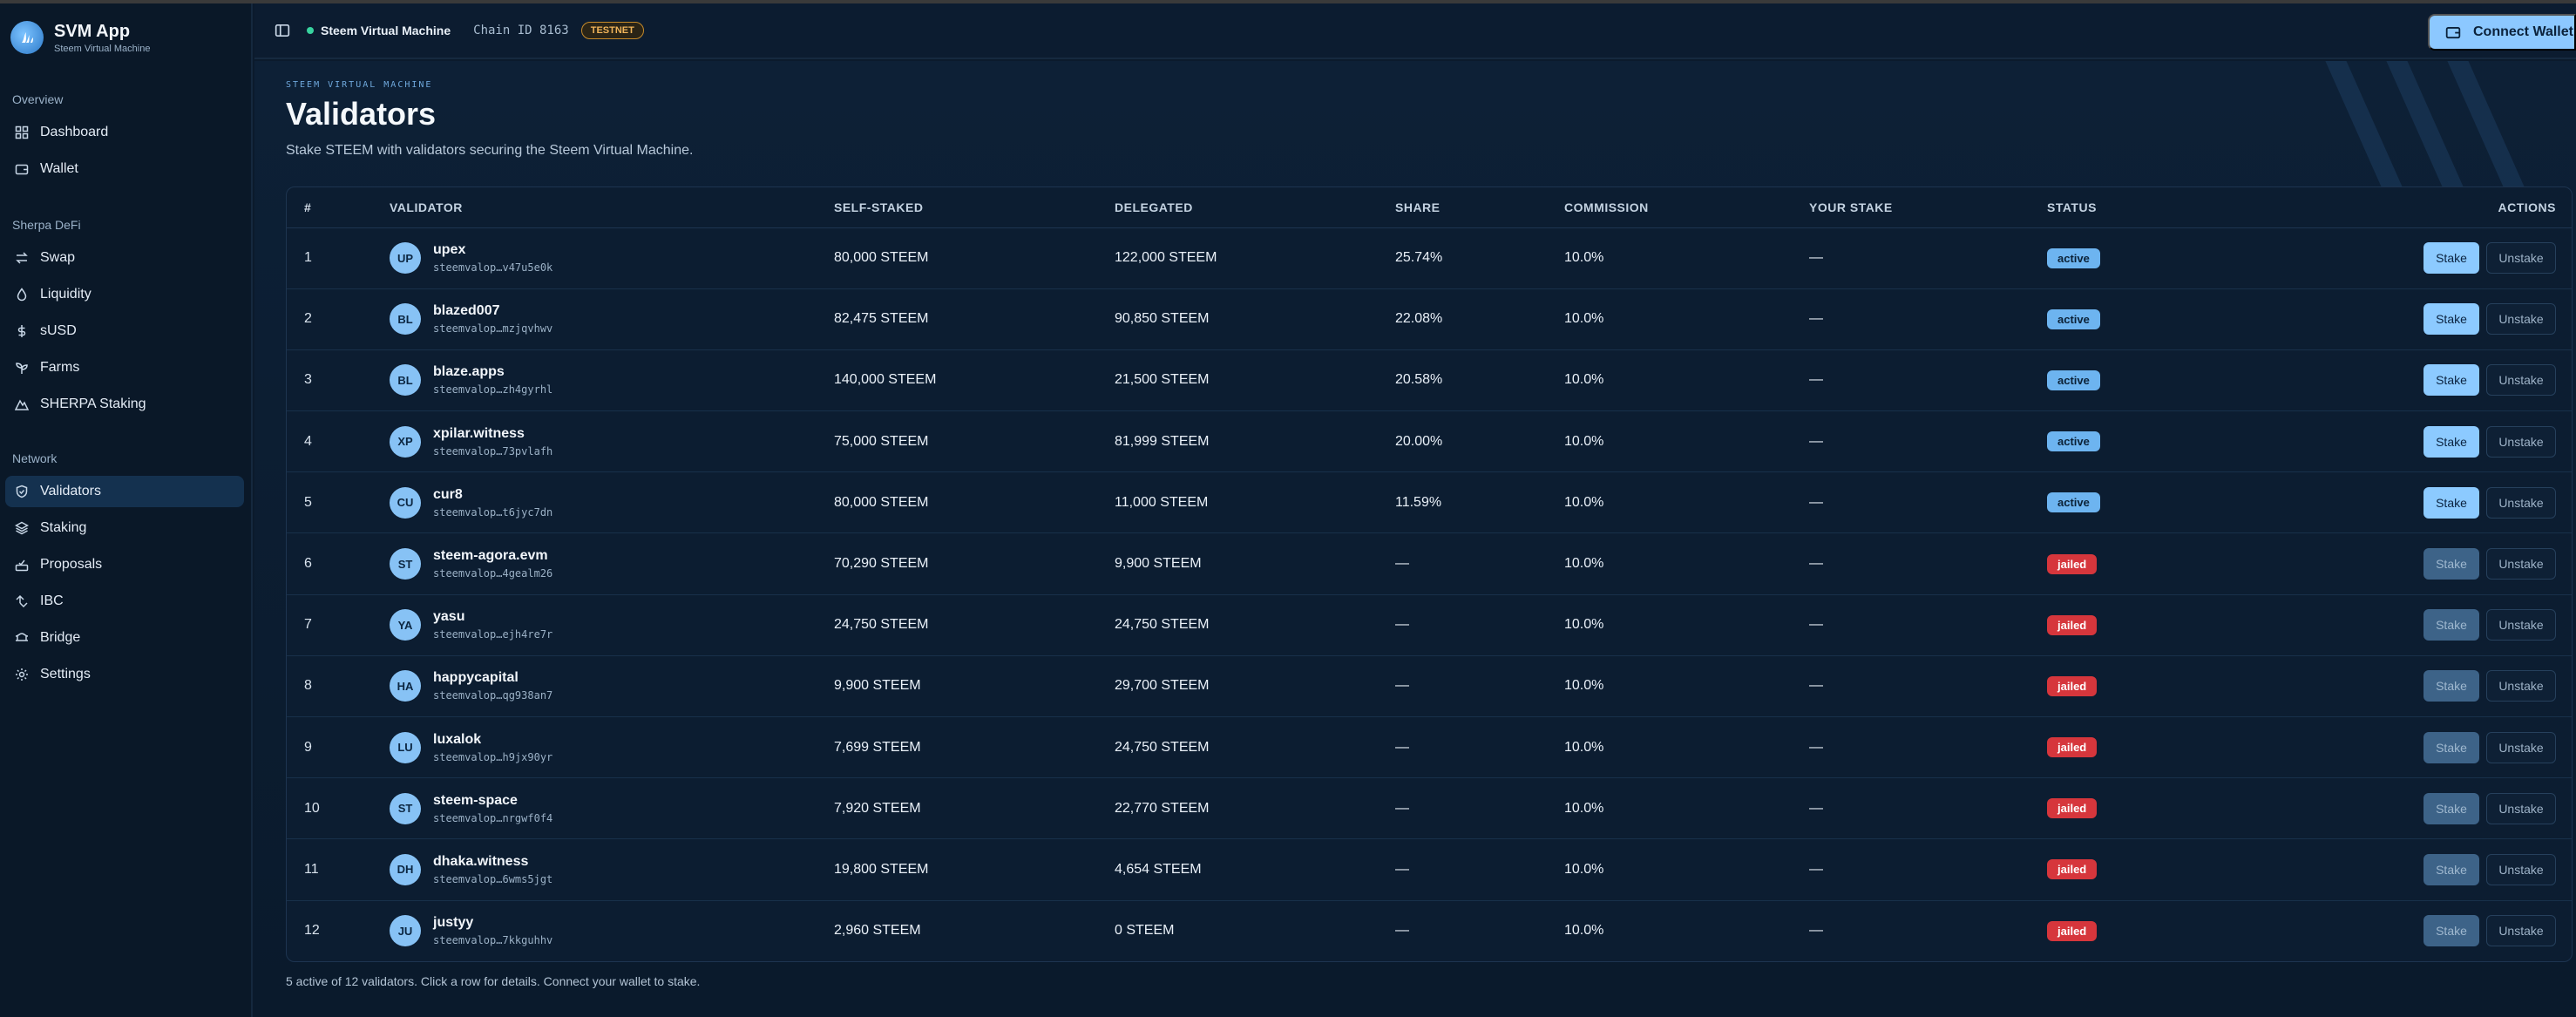 This screenshot has height=1017, width=2576. What do you see at coordinates (125, 258) in the screenshot?
I see `sidebar-item-swap: Swap` at bounding box center [125, 258].